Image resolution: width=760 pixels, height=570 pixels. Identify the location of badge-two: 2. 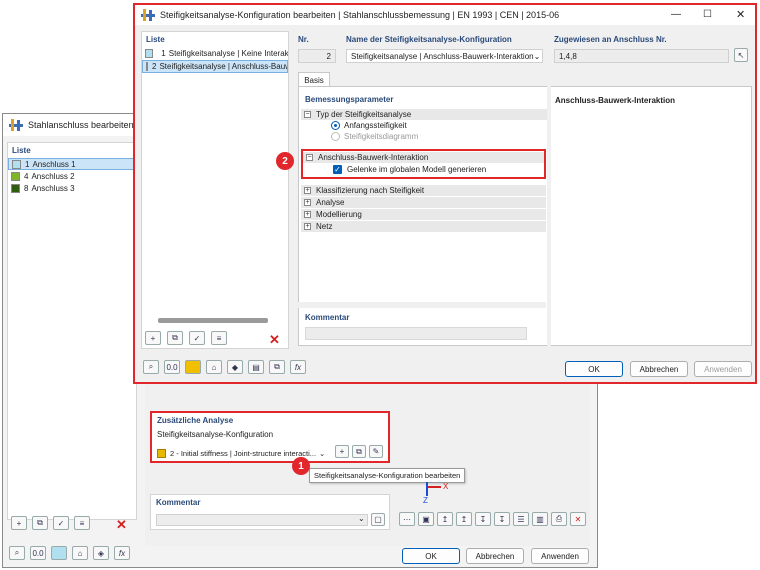
(285, 161).